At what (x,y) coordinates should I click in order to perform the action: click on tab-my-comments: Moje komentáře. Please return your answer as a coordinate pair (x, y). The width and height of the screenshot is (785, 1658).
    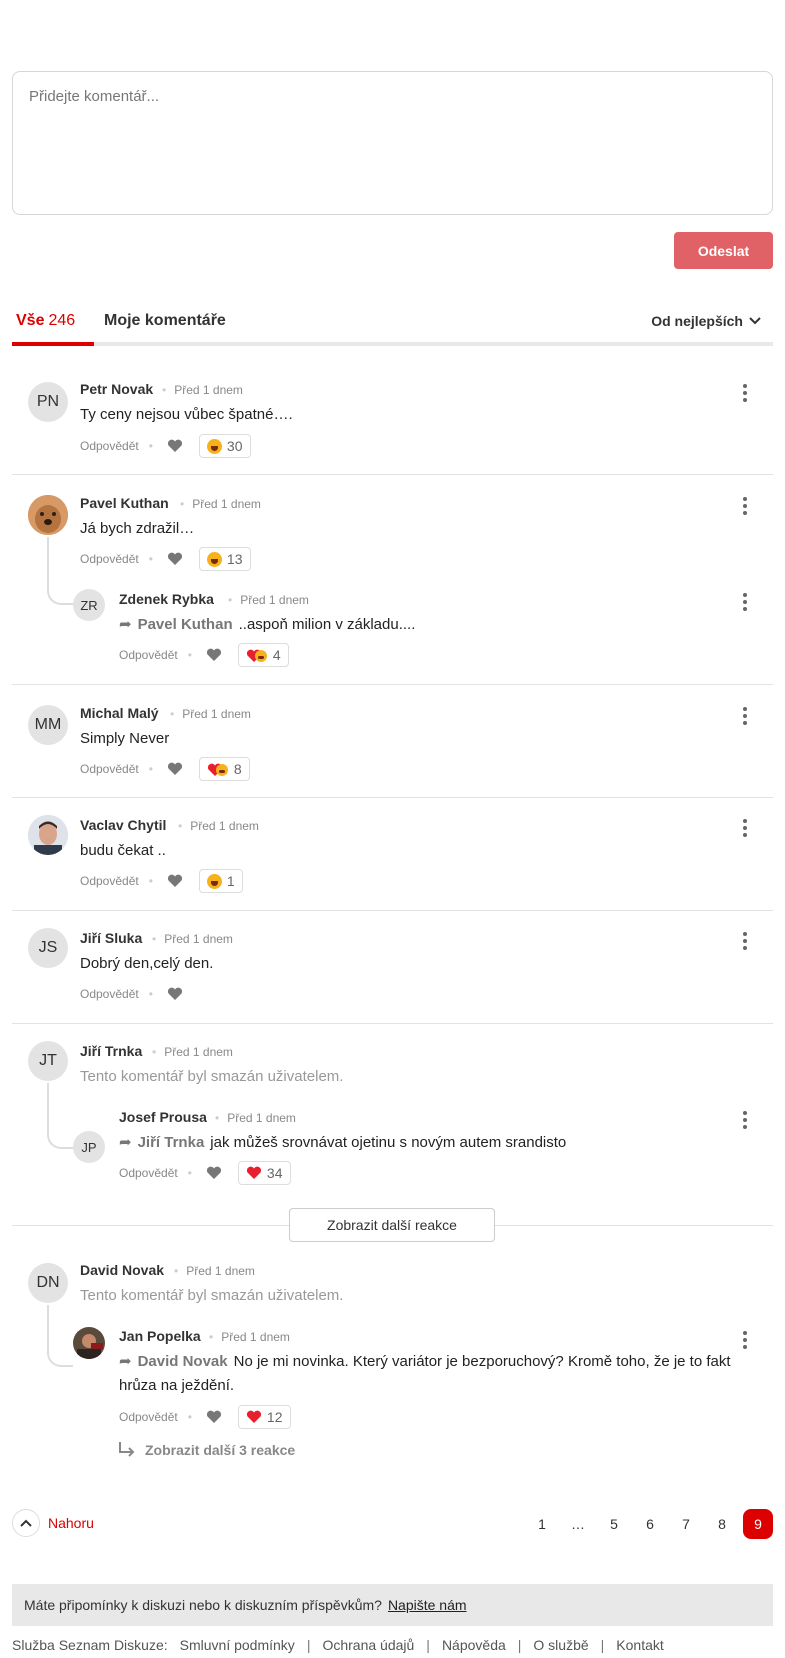
    Looking at the image, I should click on (165, 321).